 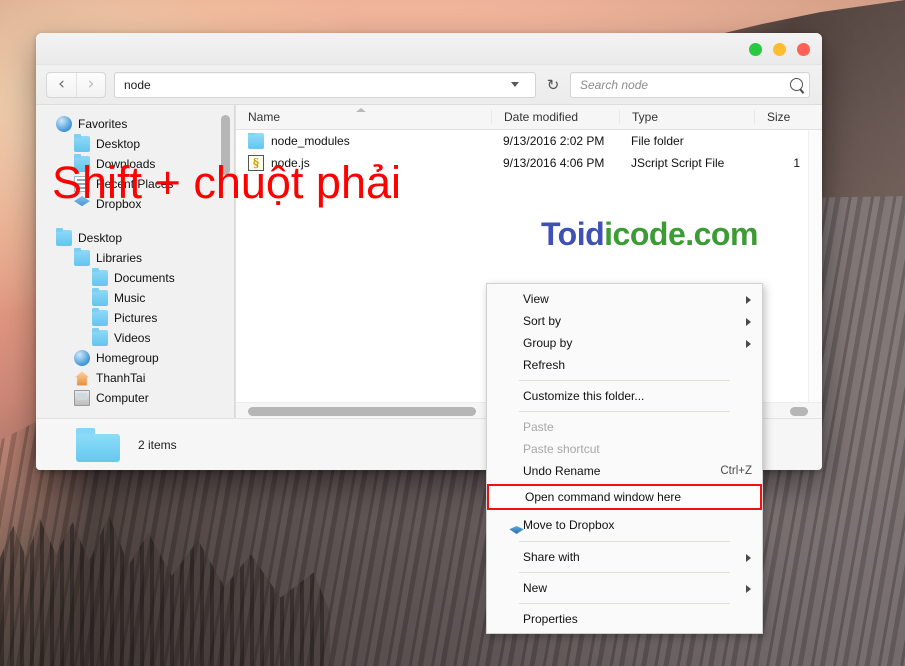 What do you see at coordinates (686, 117) in the screenshot?
I see `column-header-type: Type` at bounding box center [686, 117].